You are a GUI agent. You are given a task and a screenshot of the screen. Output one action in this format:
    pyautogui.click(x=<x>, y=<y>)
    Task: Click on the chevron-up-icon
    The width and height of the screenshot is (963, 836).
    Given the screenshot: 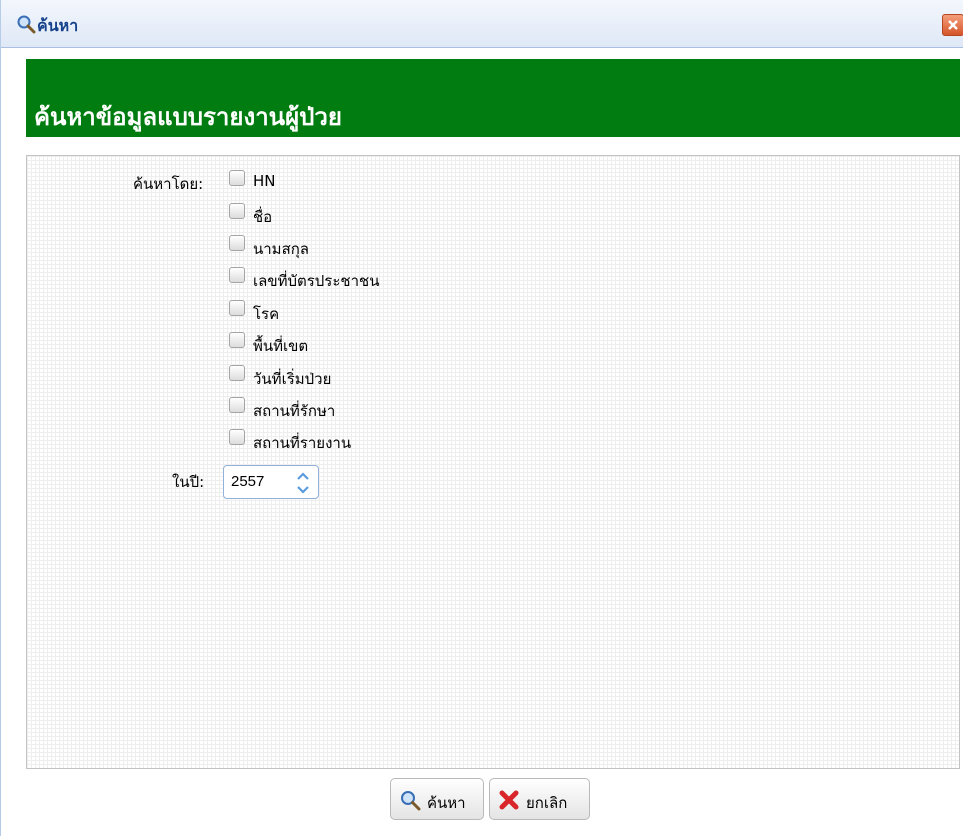 What is the action you would take?
    pyautogui.click(x=303, y=476)
    